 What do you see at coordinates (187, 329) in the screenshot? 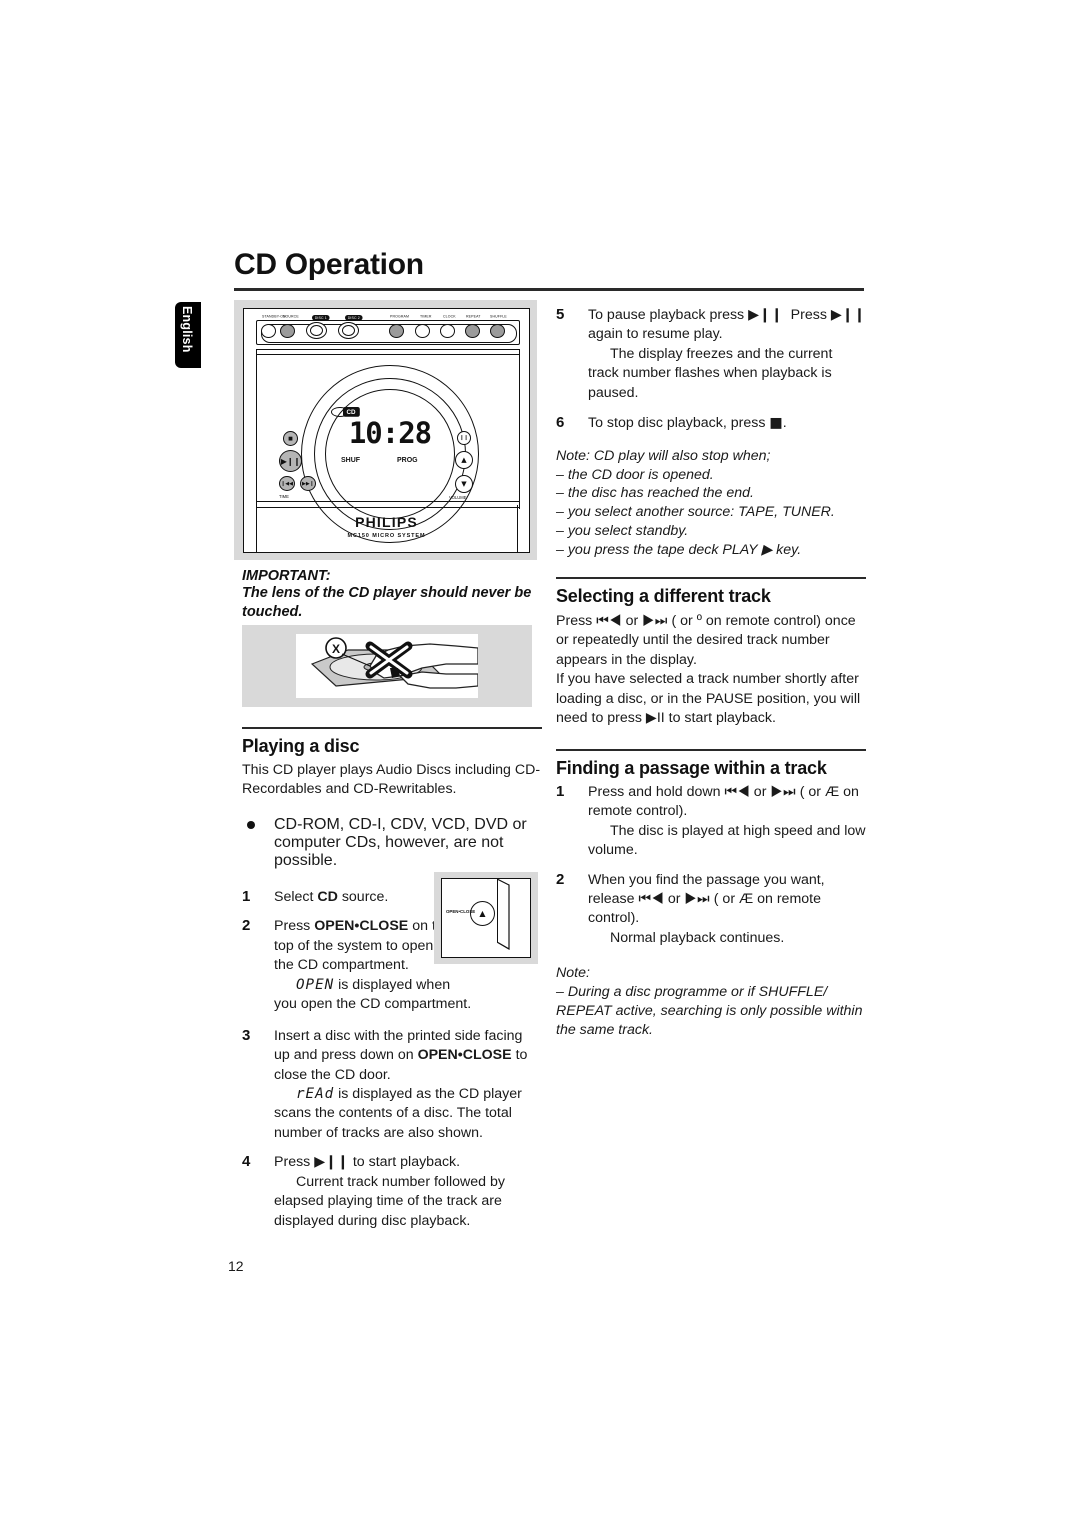
I see `language-tab-label: English` at bounding box center [187, 329].